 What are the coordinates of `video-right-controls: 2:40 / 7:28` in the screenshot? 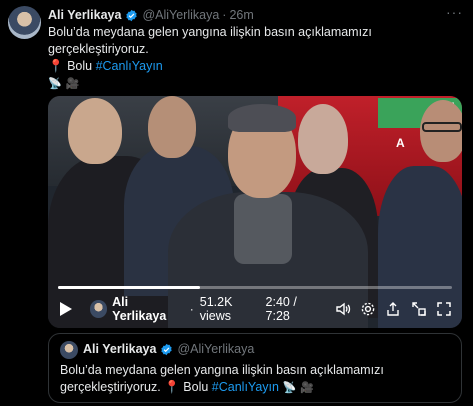 It's located at (360, 309).